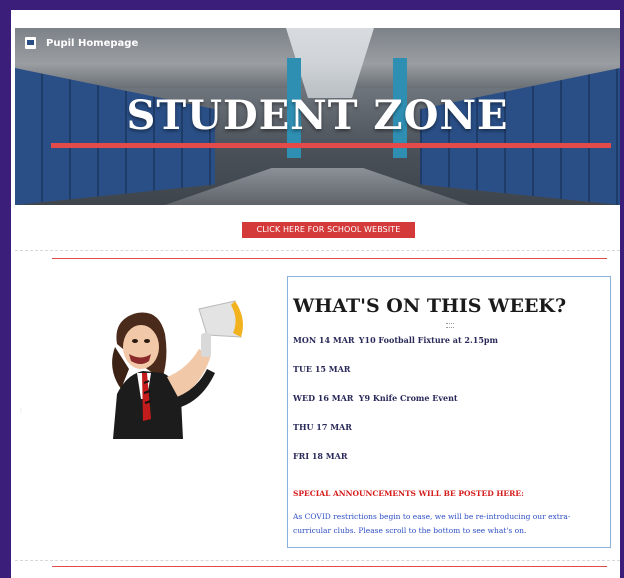 The height and width of the screenshot is (578, 624). I want to click on brand-link: Pupil Homepage, so click(81, 43).